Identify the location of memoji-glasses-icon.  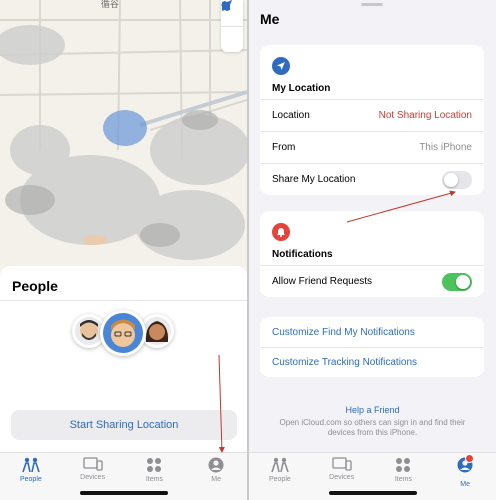
(123, 333).